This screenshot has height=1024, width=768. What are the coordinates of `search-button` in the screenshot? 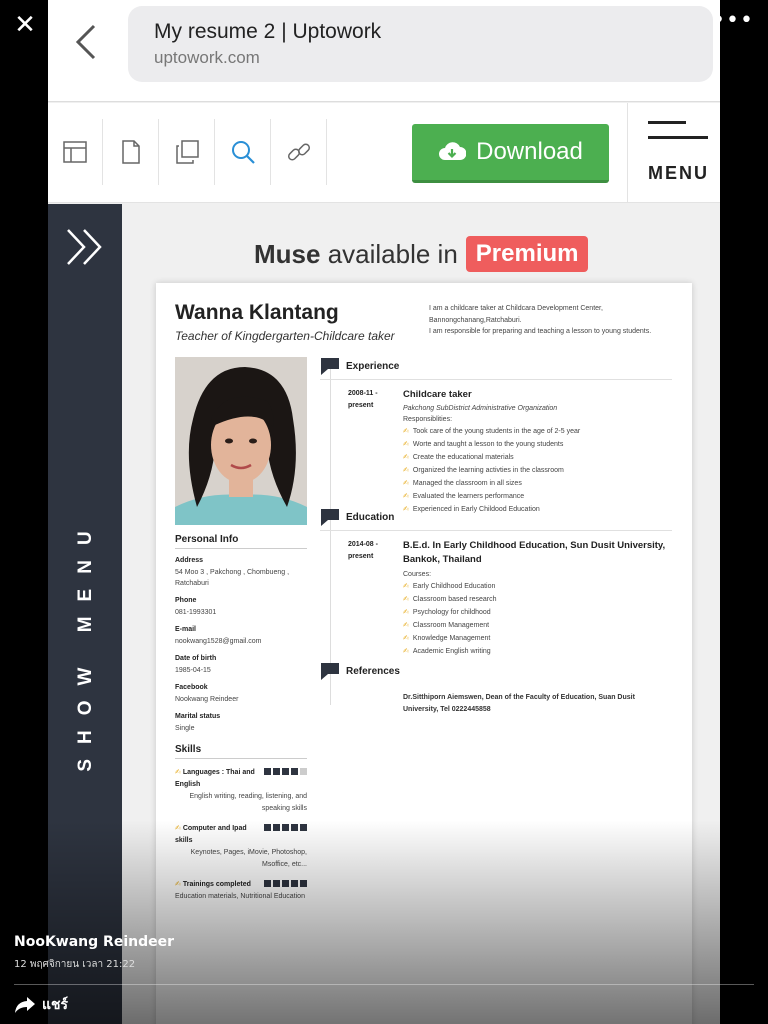 It's located at (243, 152).